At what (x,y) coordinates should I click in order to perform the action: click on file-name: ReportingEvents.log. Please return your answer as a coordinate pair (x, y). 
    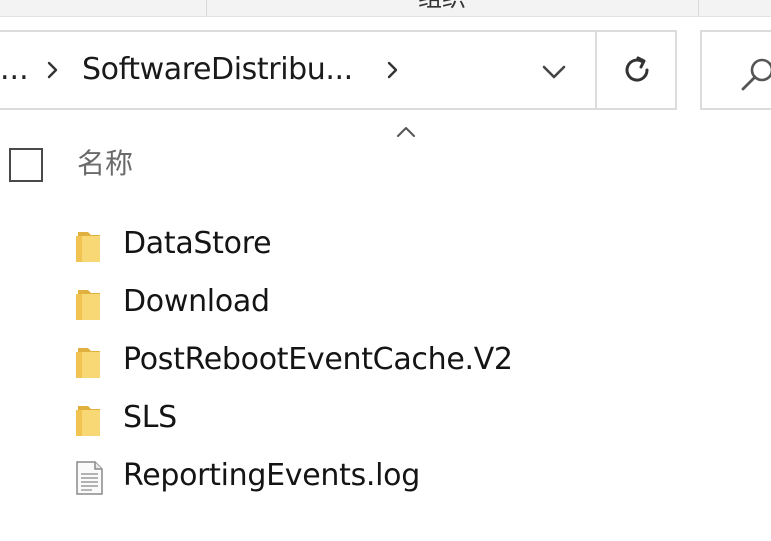
    Looking at the image, I should click on (271, 475).